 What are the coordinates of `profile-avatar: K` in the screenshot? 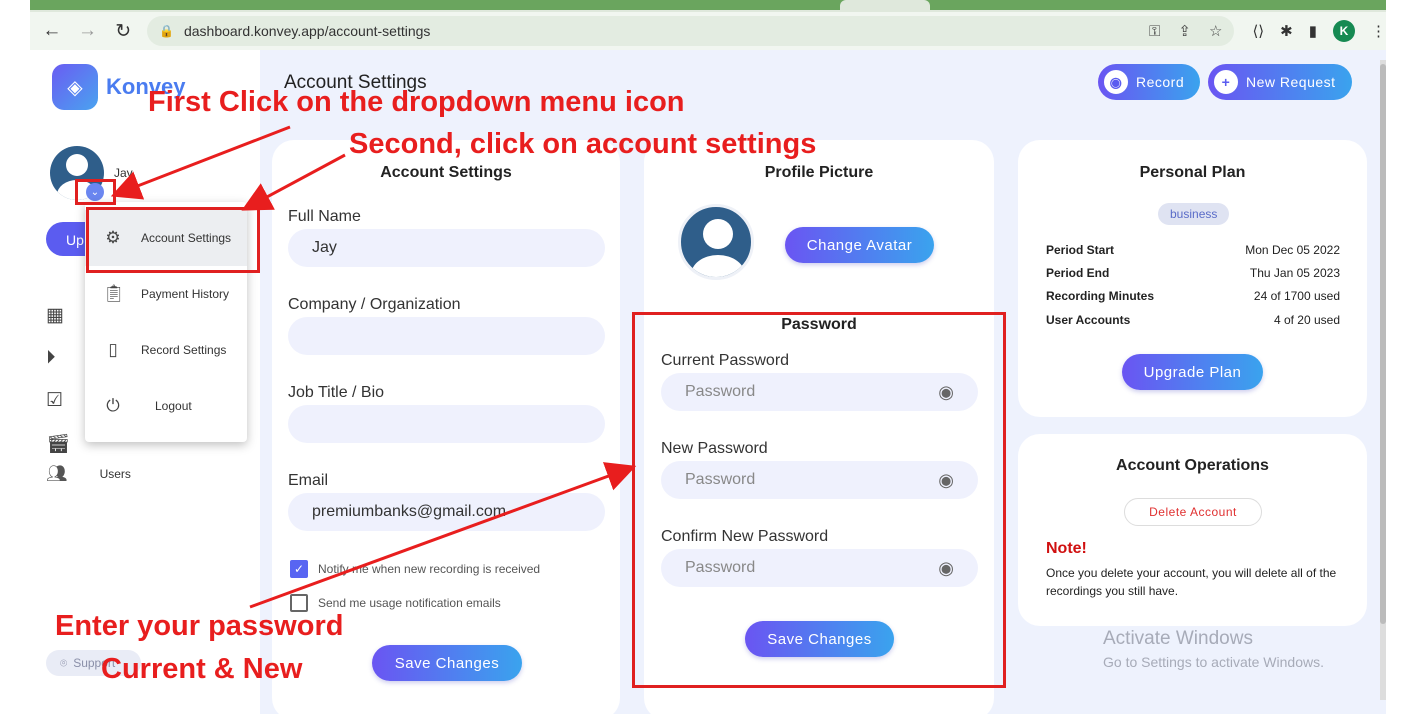 It's located at (1344, 31).